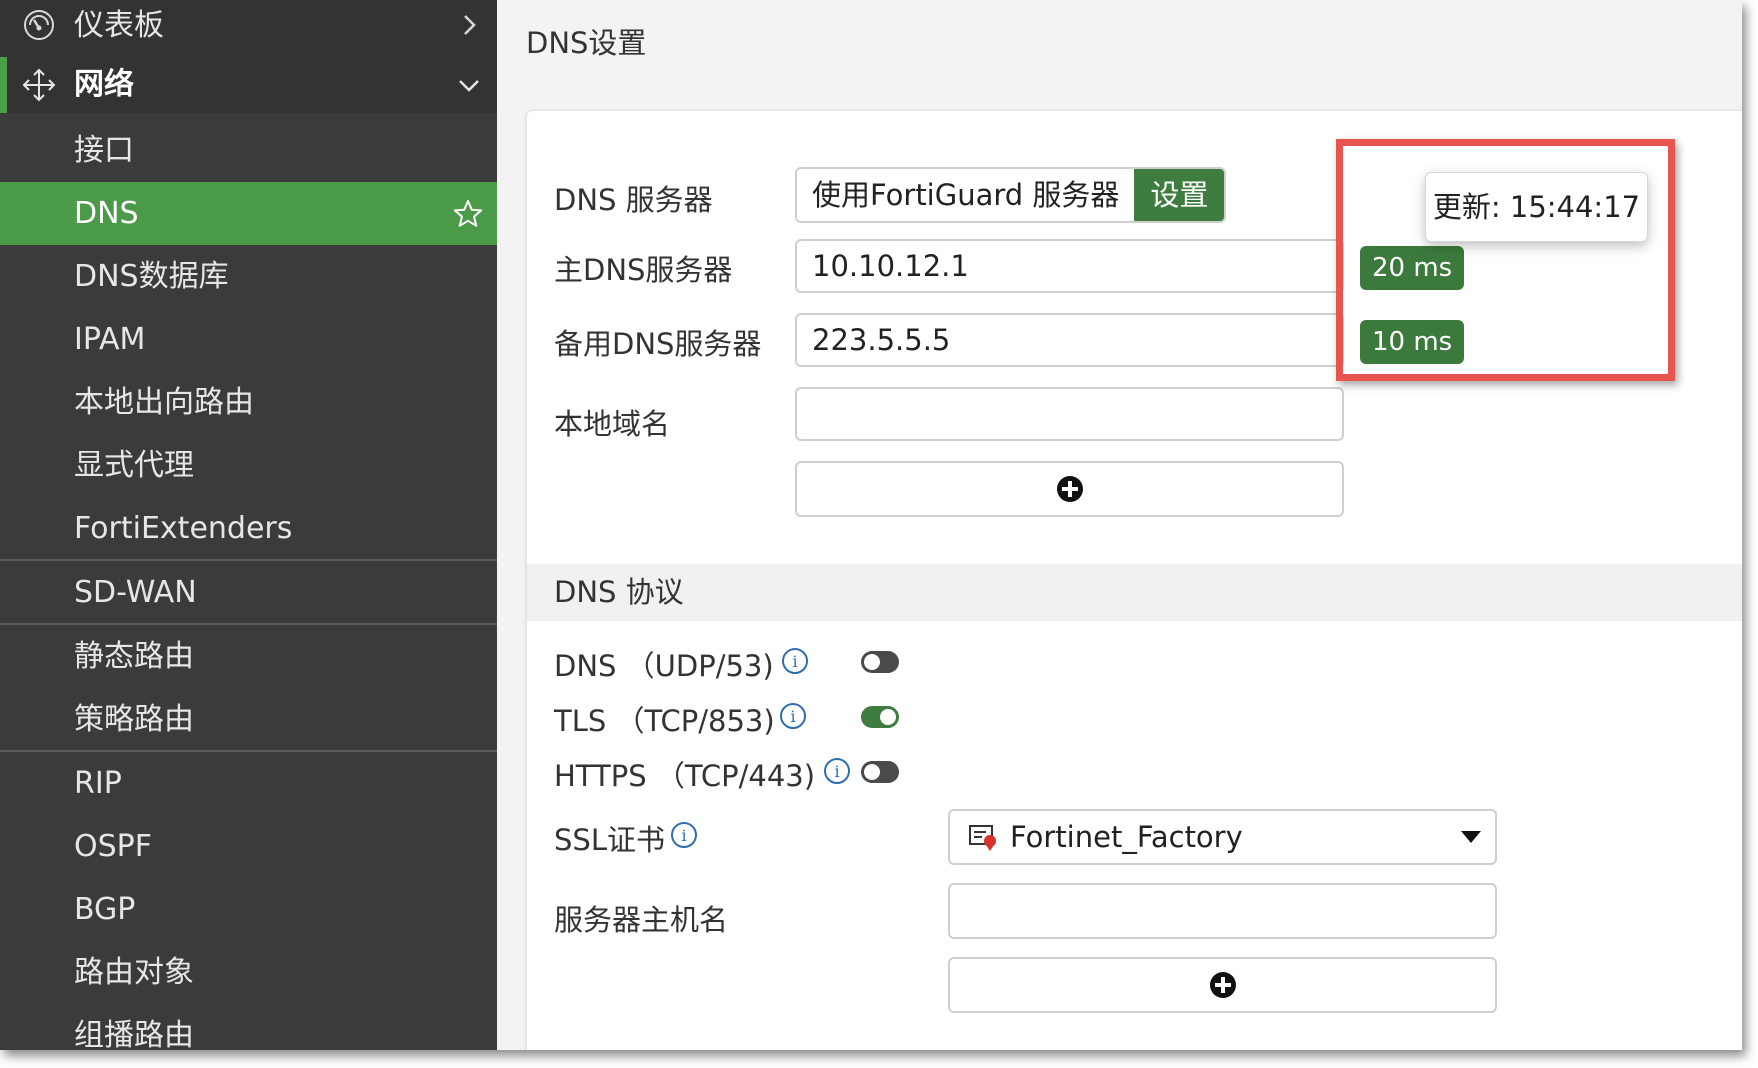 The width and height of the screenshot is (1758, 1068). What do you see at coordinates (248, 150) in the screenshot?
I see `sidebar-item-interfaces: 接口` at bounding box center [248, 150].